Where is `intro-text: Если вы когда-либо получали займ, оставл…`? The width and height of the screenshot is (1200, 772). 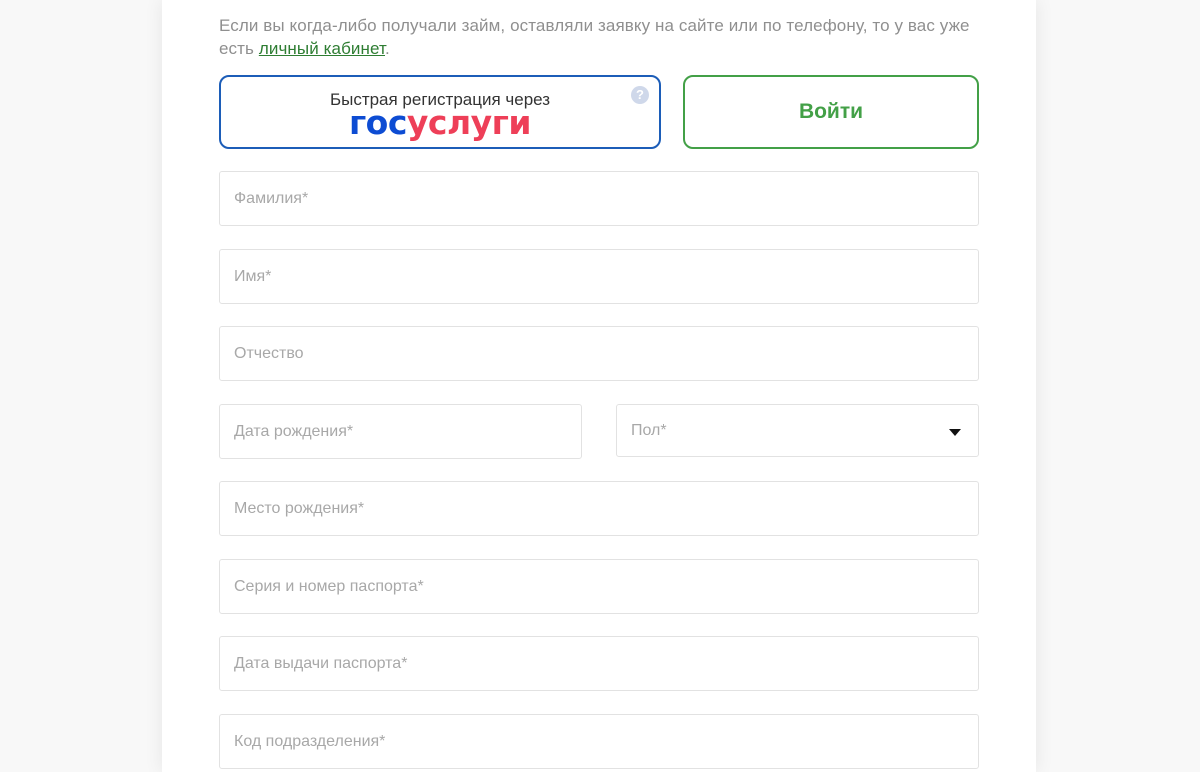 intro-text: Если вы когда-либо получали займ, оставл… is located at coordinates (599, 37).